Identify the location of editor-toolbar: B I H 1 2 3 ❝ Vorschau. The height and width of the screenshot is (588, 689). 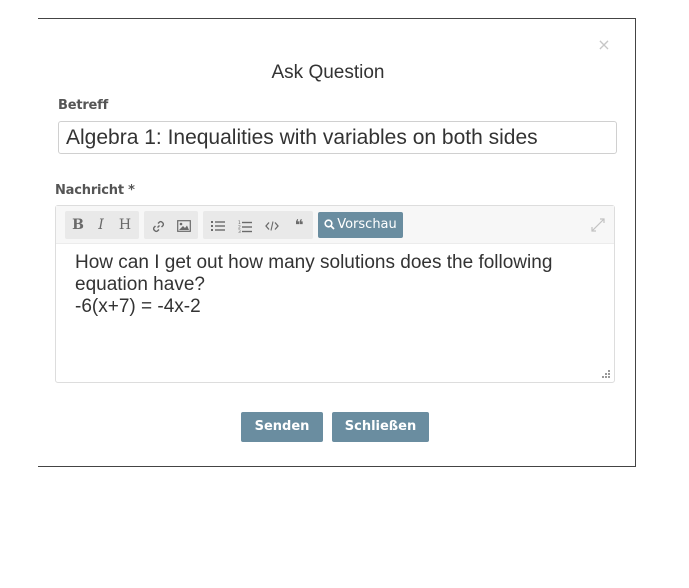
(335, 225).